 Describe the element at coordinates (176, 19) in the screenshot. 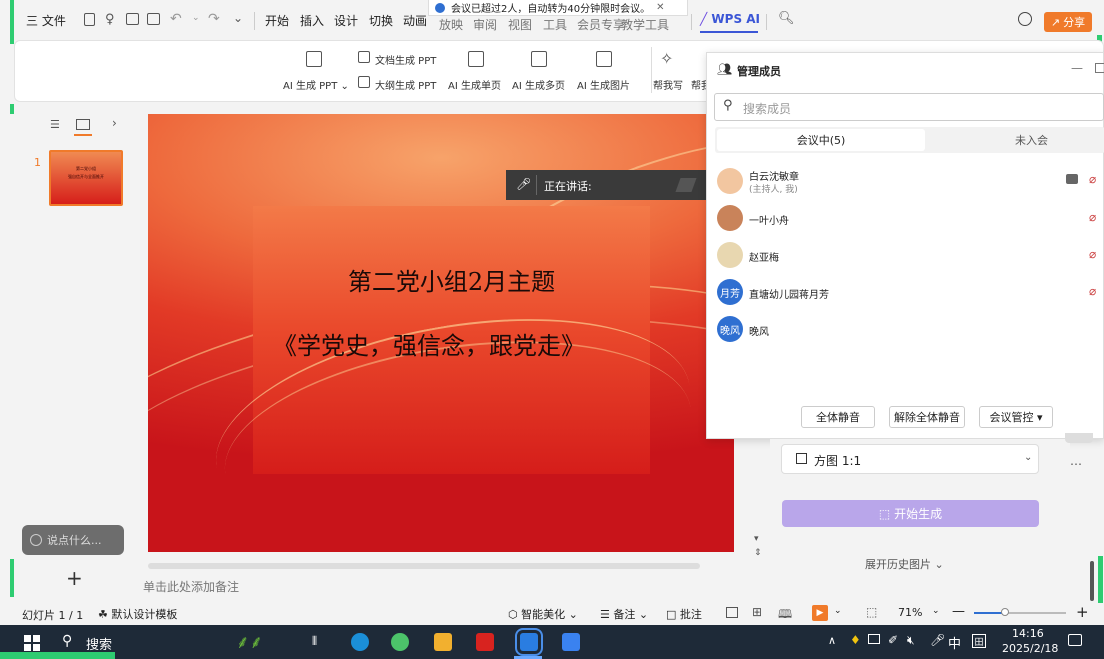

I see `undo-icon: ↶` at that location.